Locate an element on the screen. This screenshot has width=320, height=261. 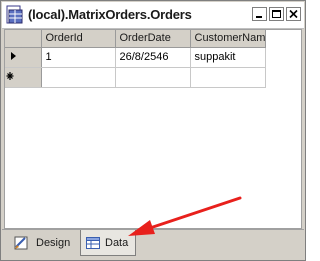
table-cell: 1 is located at coordinates (78, 57).